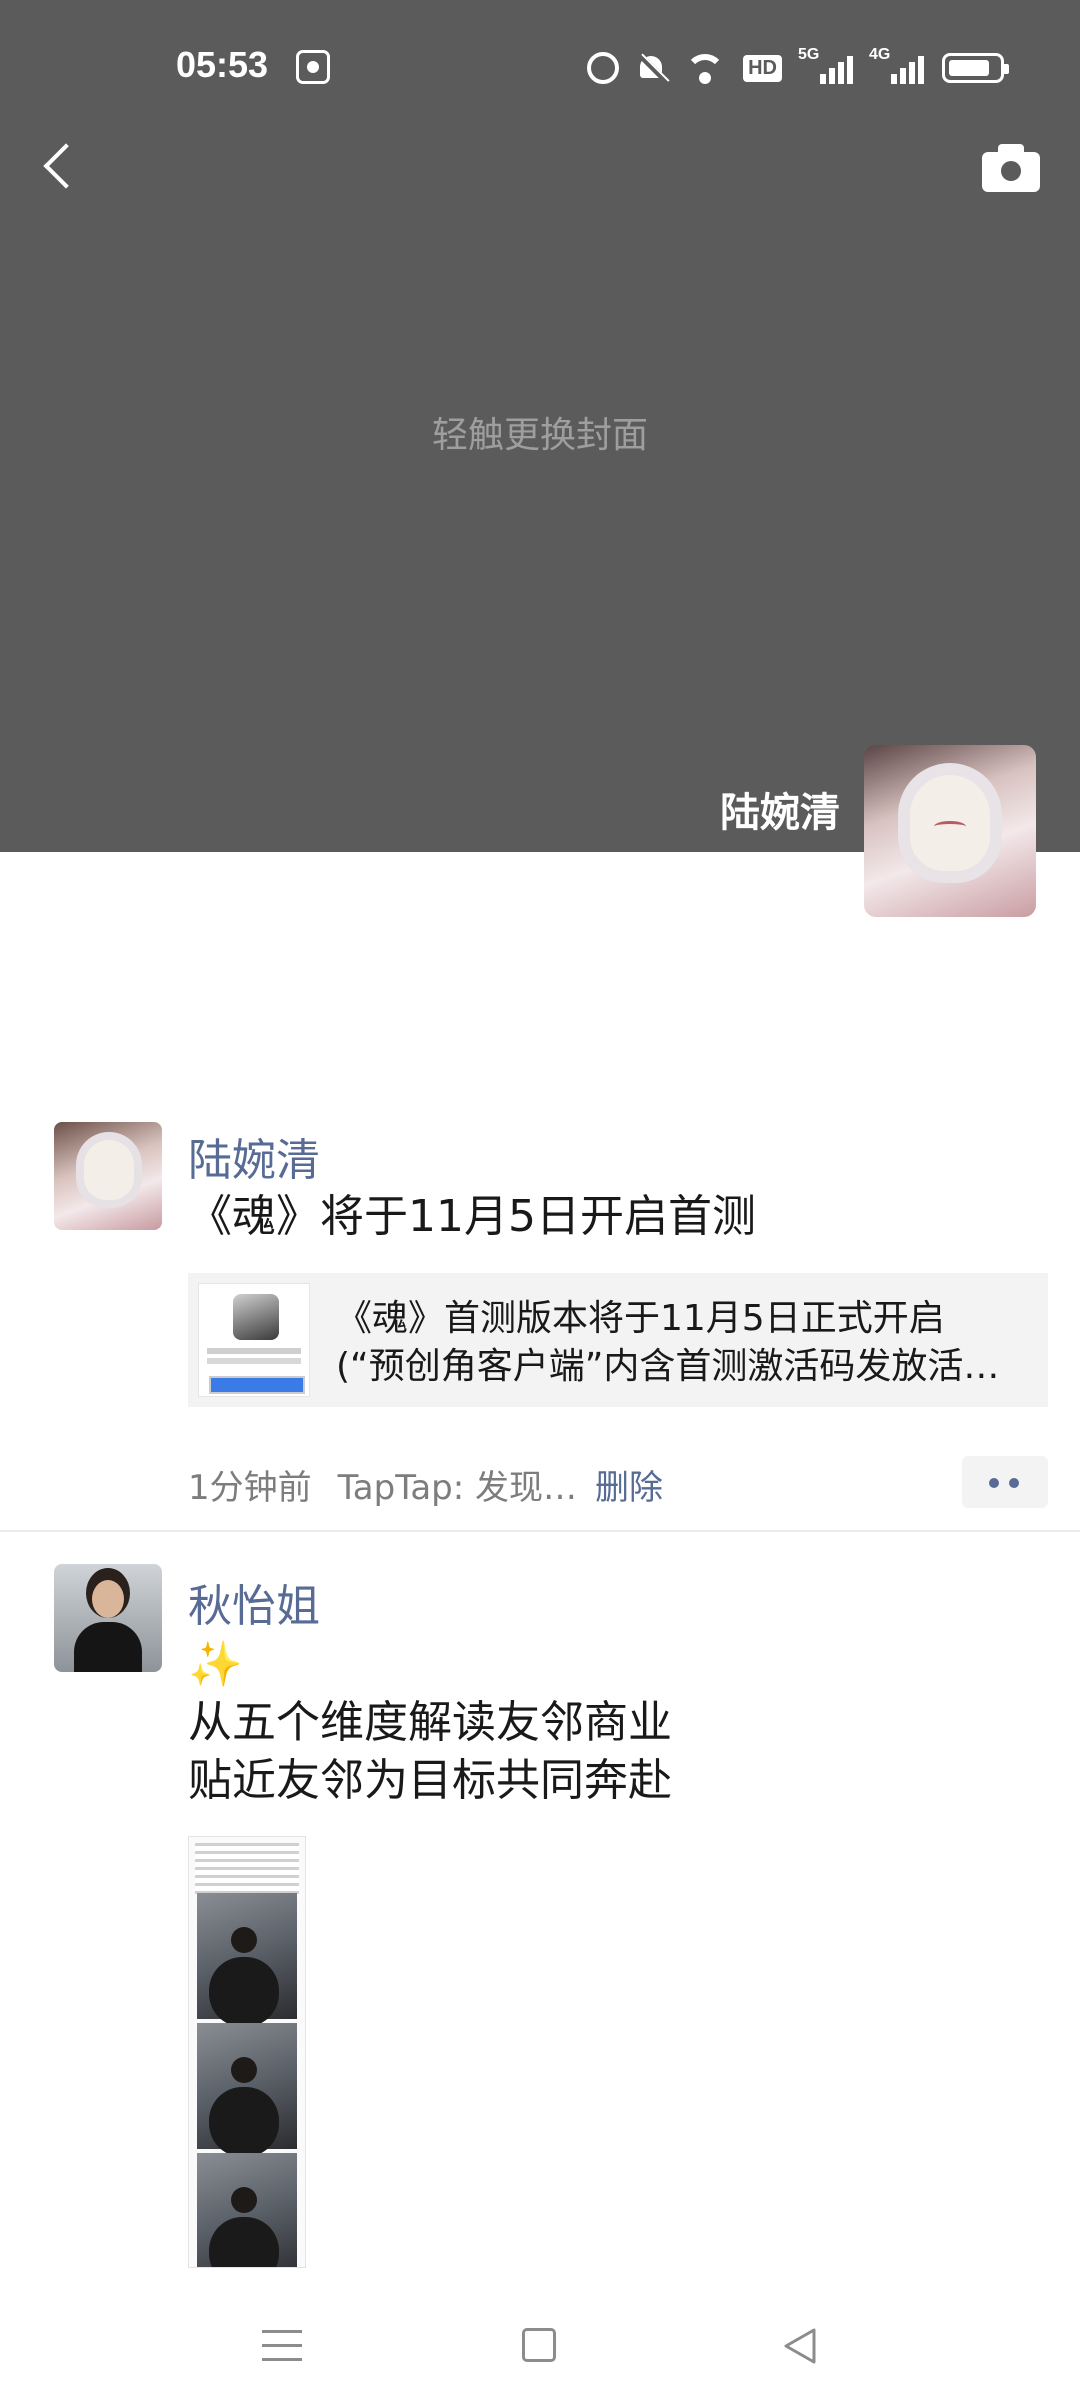 The image size is (1080, 2400). I want to click on system-nav-bar, so click(540, 2345).